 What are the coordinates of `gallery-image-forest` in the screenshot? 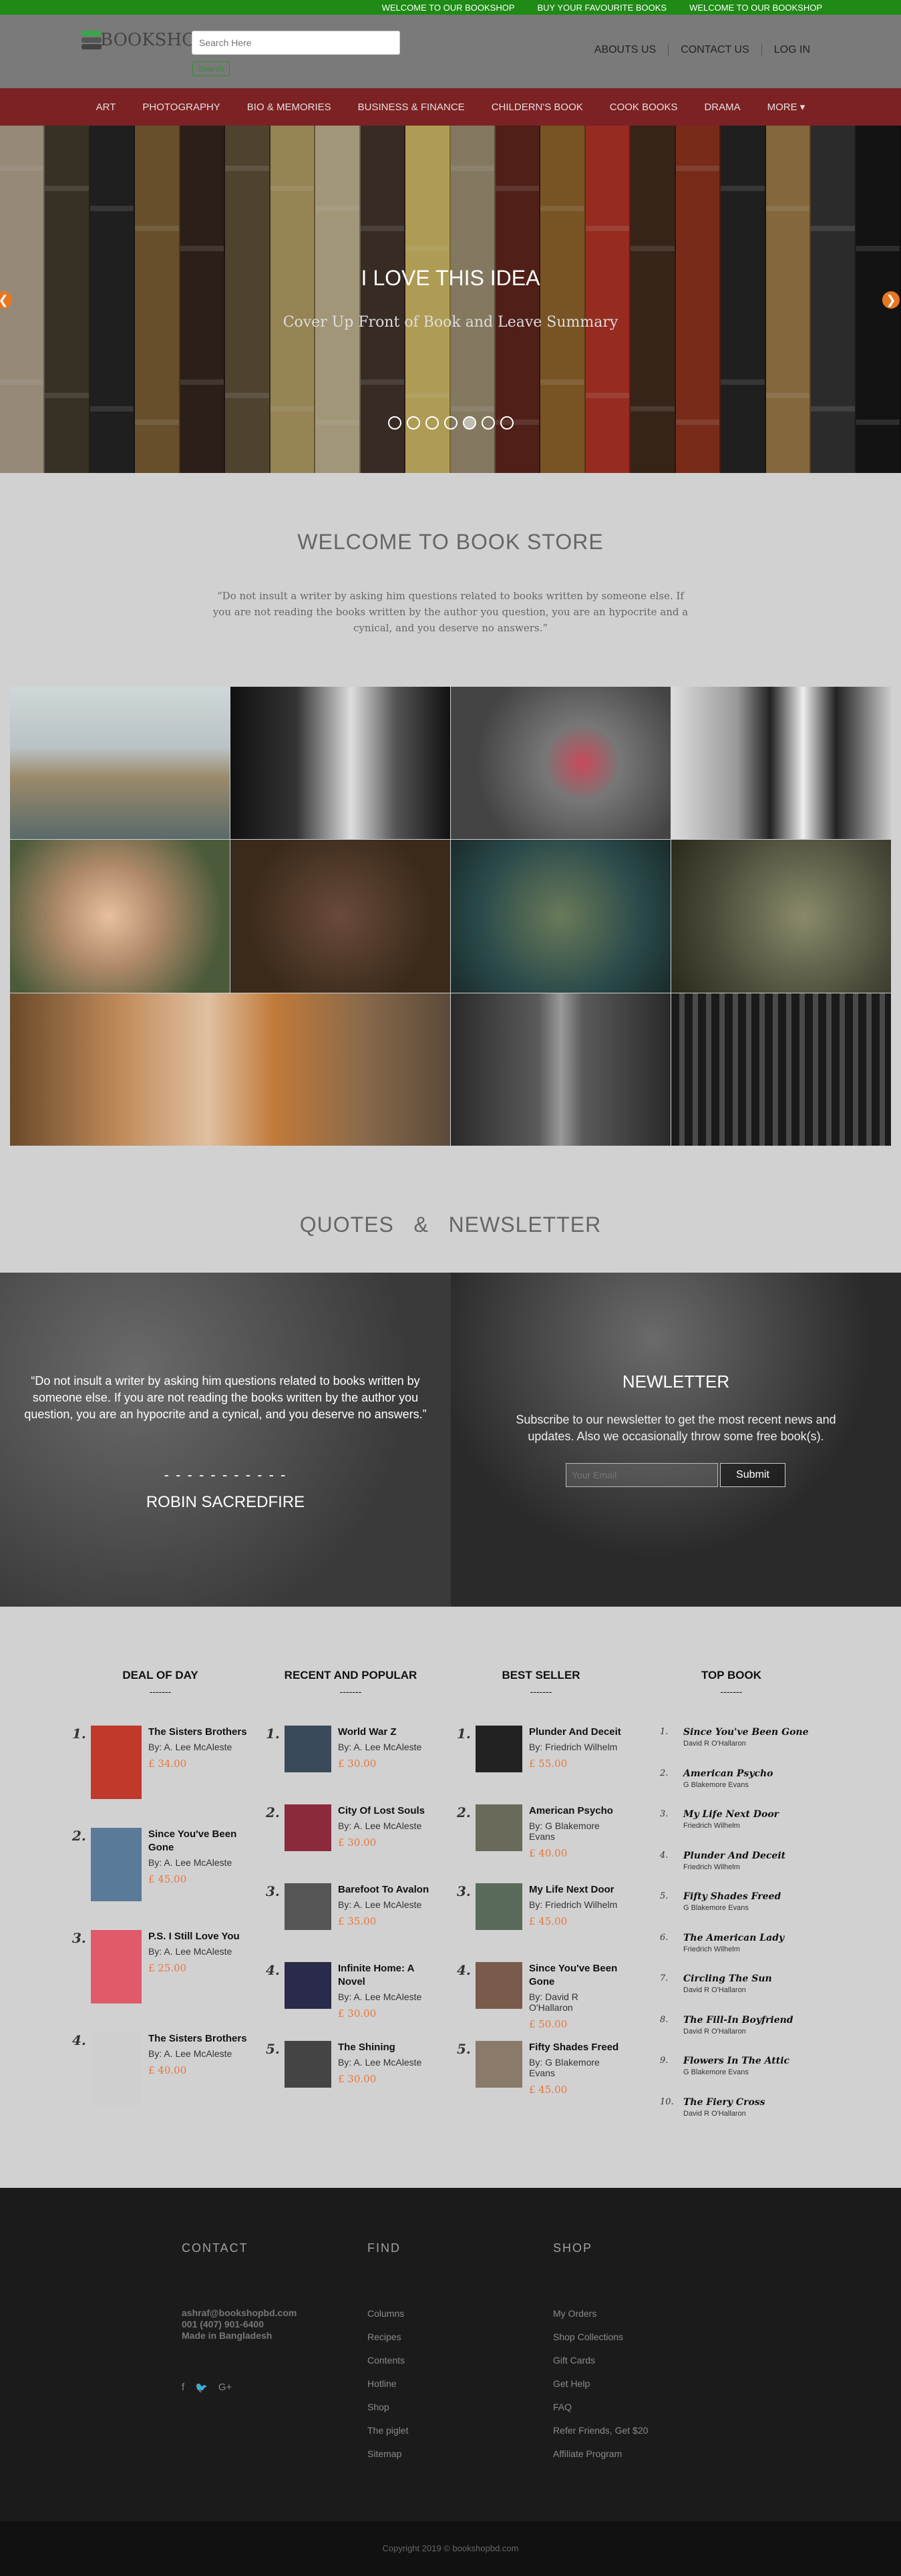 It's located at (781, 1069).